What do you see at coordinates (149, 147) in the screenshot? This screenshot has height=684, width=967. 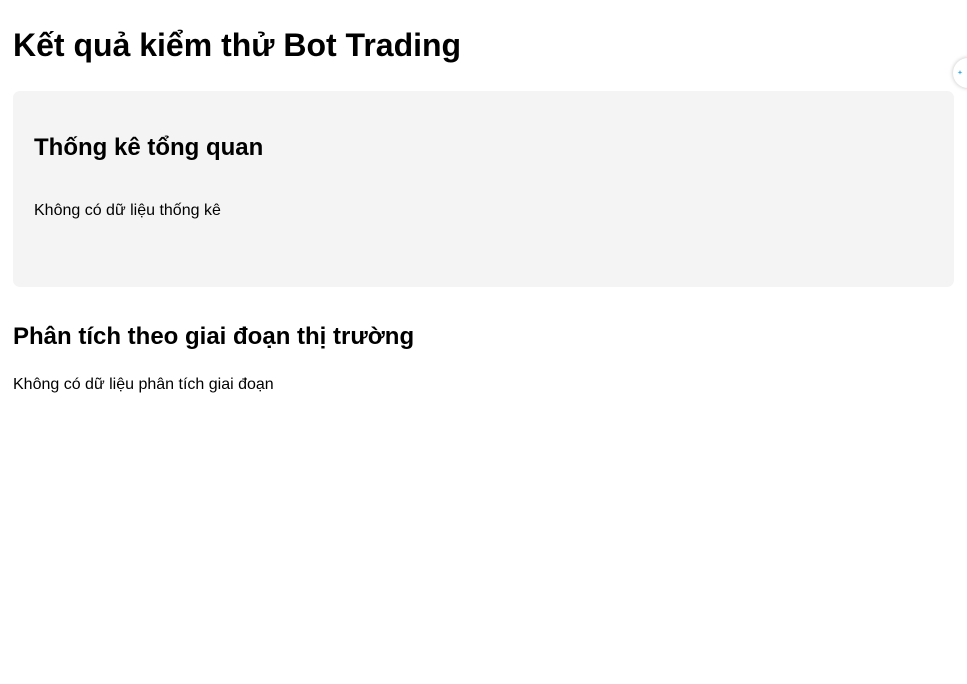 I see `overview-stats-heading: Thống kê tổng quan` at bounding box center [149, 147].